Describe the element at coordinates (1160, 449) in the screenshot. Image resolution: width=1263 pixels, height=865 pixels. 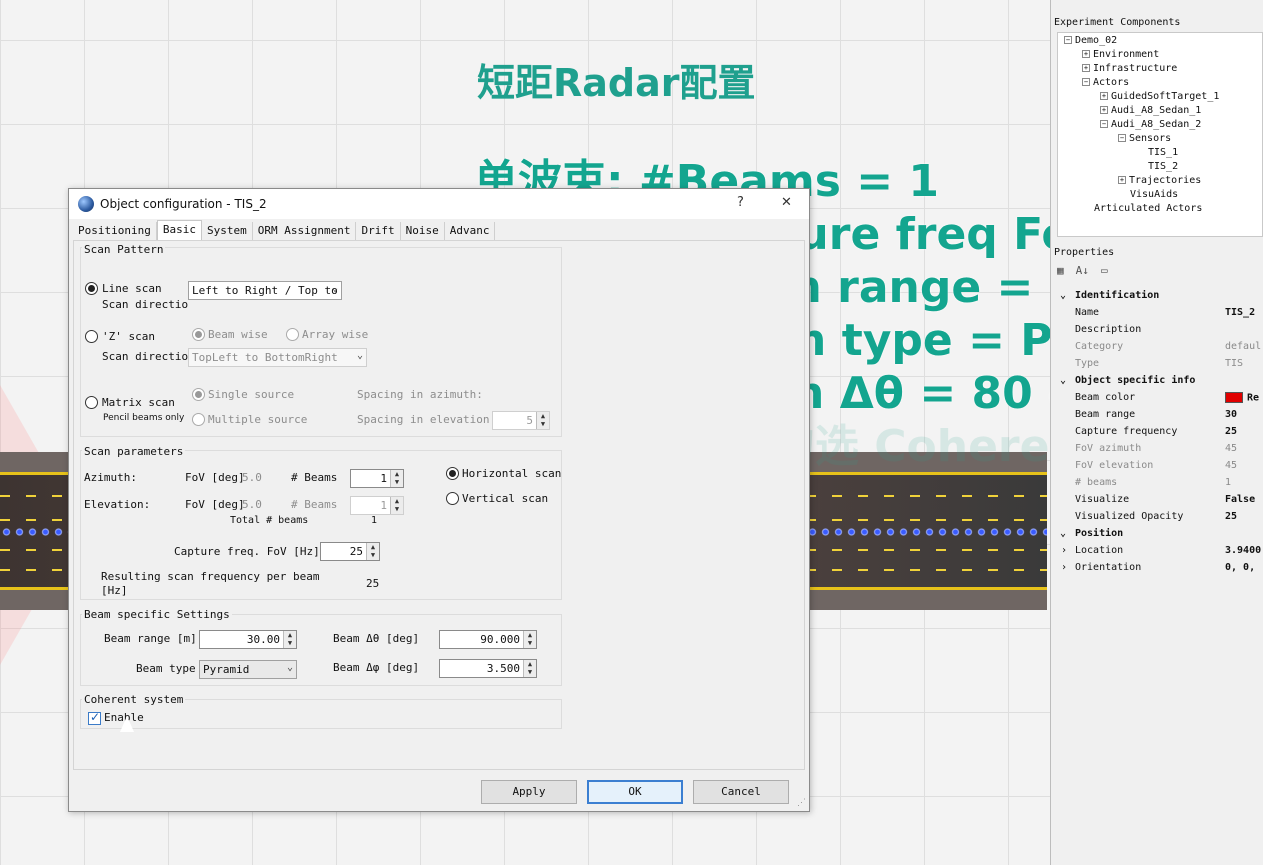
I see `property-row: FoV azimuth 45` at that location.